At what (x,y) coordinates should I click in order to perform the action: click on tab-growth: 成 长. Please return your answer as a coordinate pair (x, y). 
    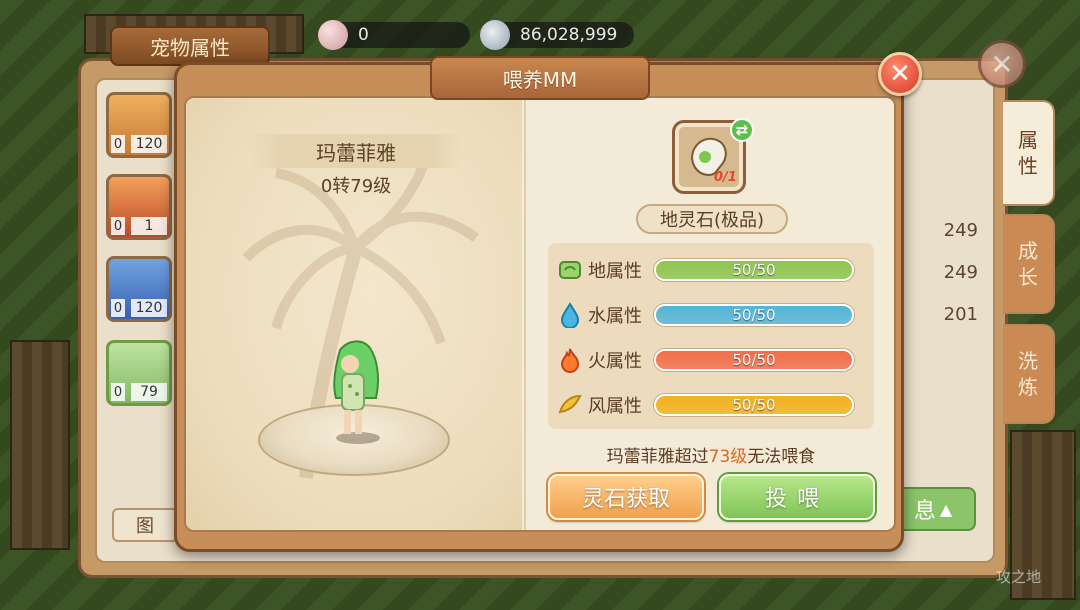
    Looking at the image, I should click on (1029, 264).